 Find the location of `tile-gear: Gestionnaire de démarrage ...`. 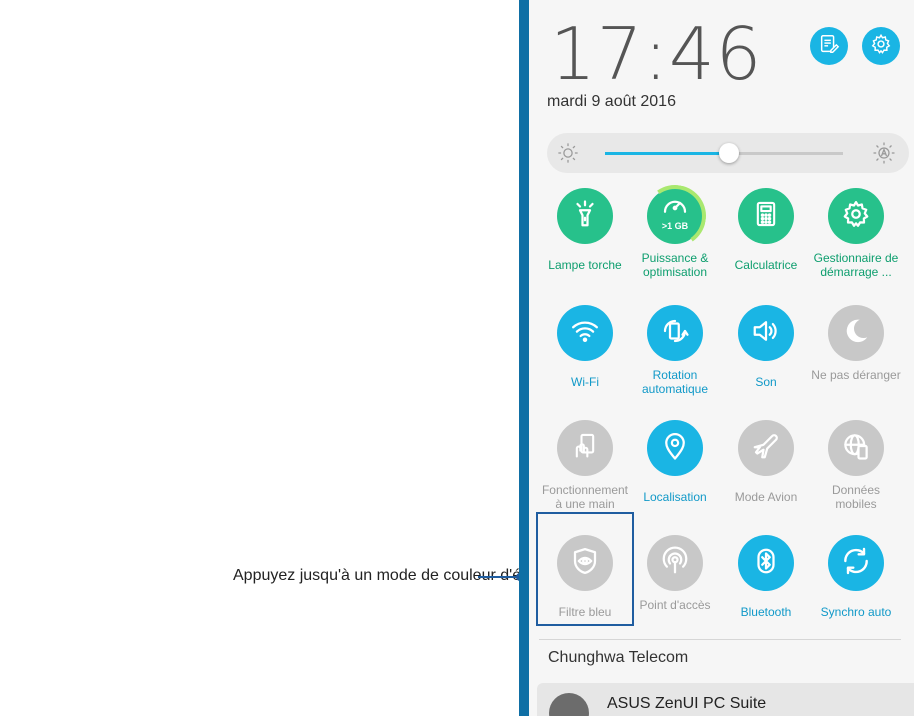

tile-gear: Gestionnaire de démarrage ... is located at coordinates (856, 243).